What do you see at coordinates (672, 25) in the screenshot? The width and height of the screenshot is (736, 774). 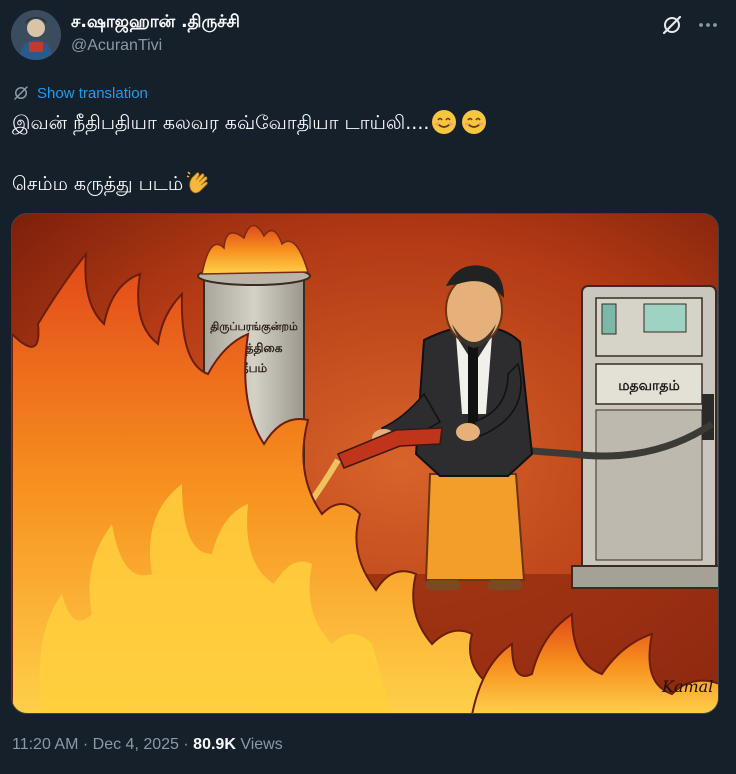 I see `grok-icon` at bounding box center [672, 25].